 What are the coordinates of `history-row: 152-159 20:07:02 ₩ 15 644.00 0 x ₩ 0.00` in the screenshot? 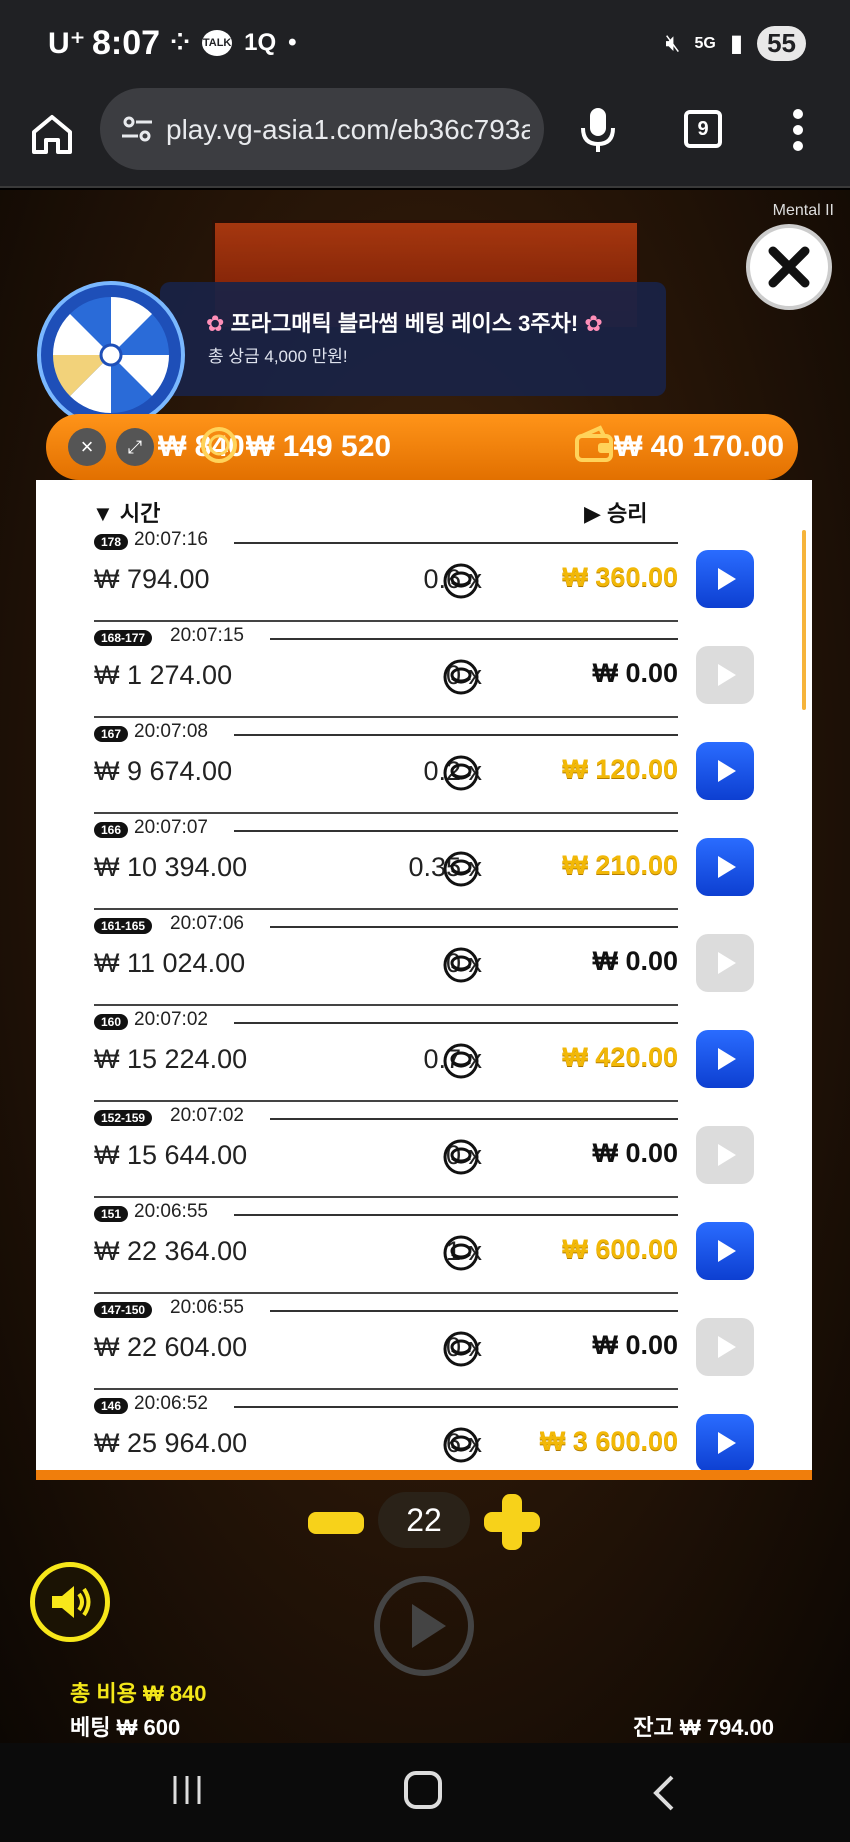 It's located at (424, 1150).